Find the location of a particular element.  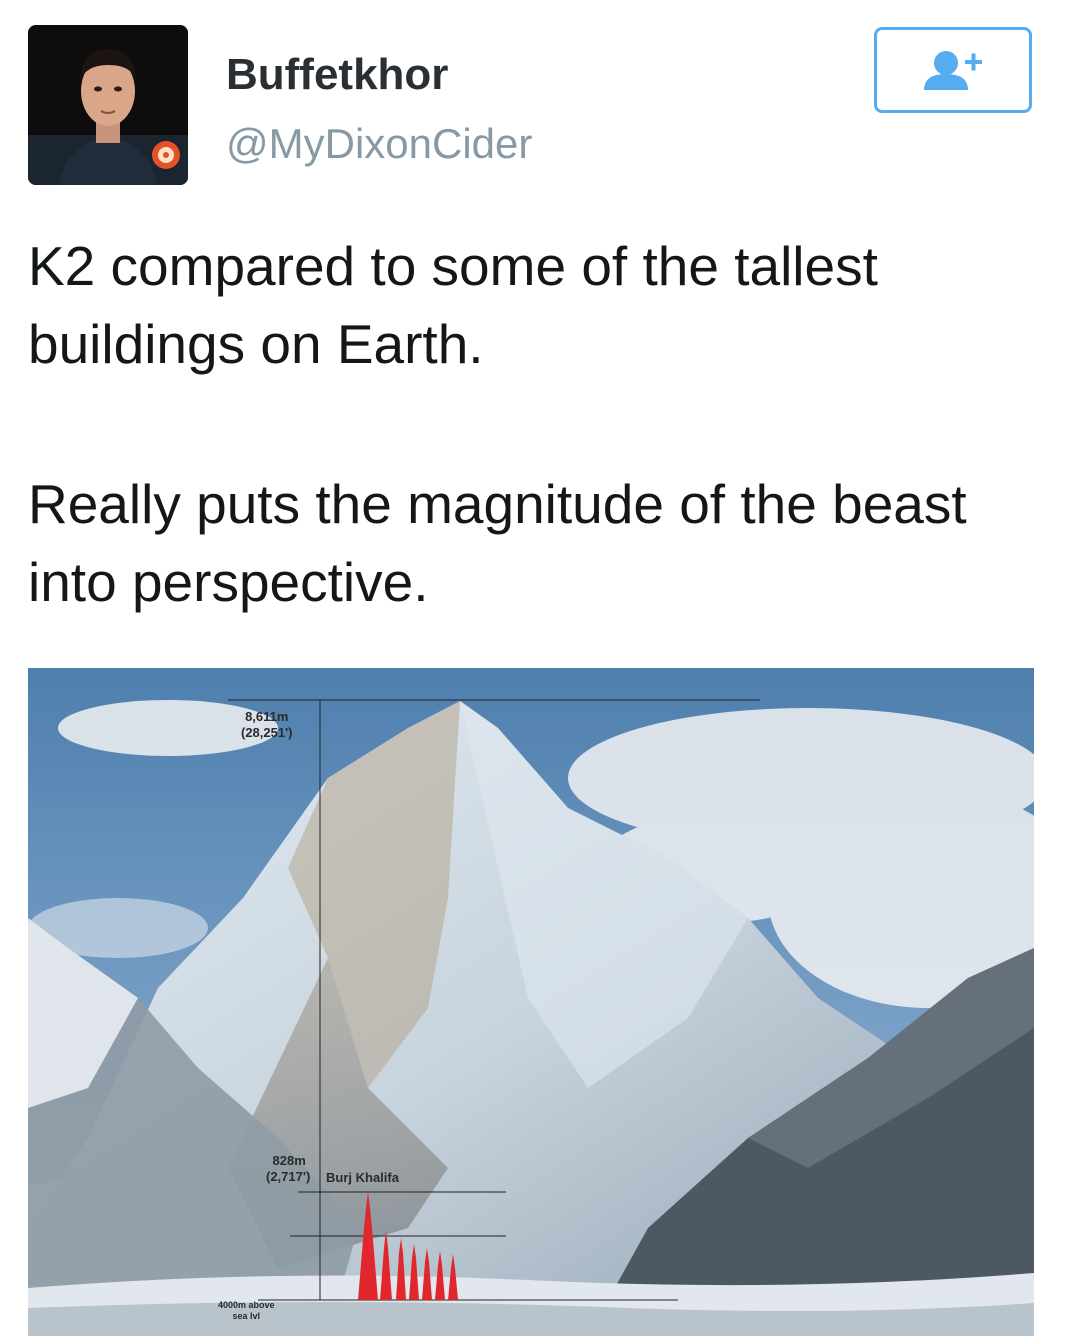

k2-height-feet: (28,251') is located at coordinates (267, 732).